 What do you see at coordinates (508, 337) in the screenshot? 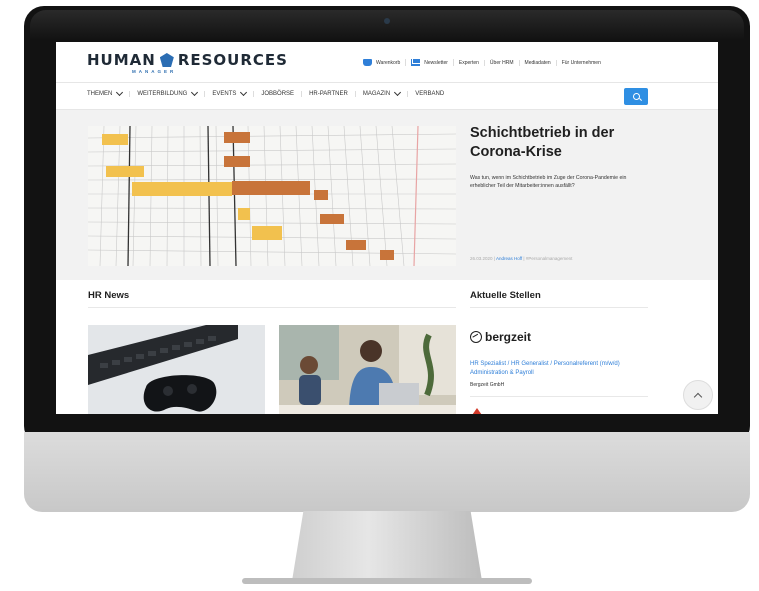
I see `company-logo-text: bergzeit` at bounding box center [508, 337].